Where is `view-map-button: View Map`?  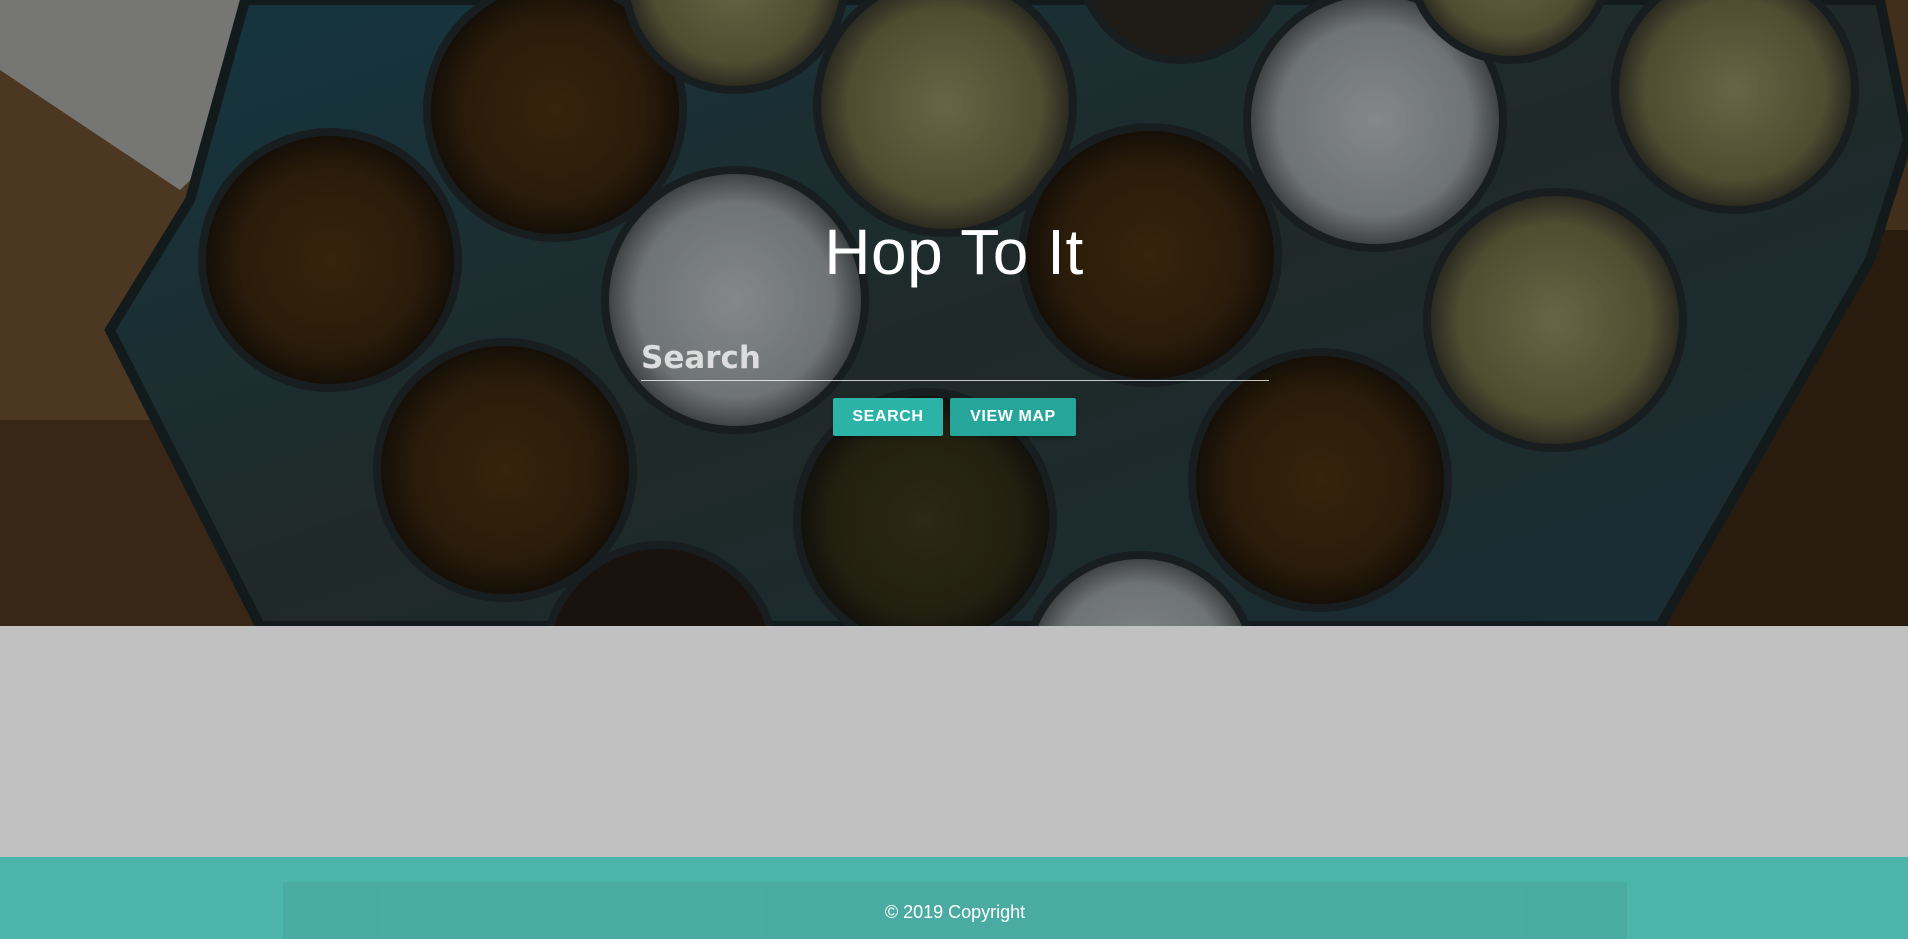 view-map-button: View Map is located at coordinates (1013, 417).